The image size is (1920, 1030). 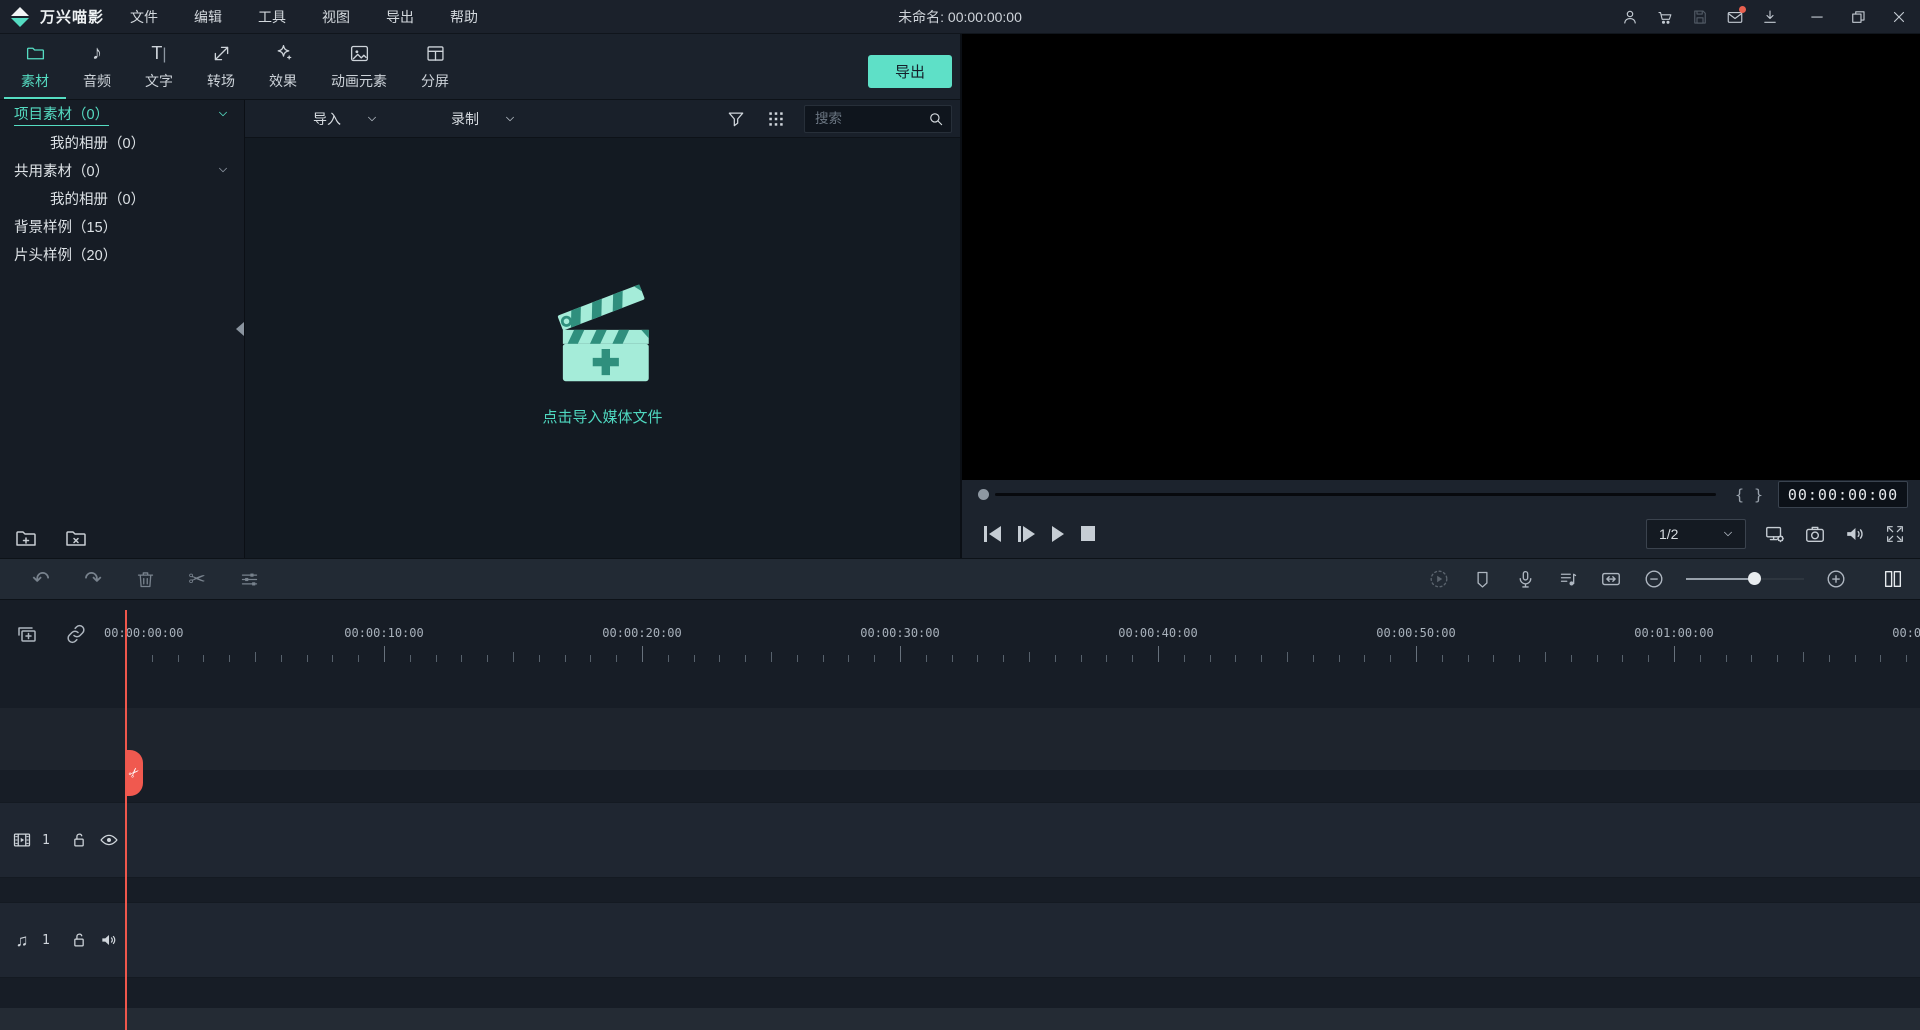 What do you see at coordinates (76, 634) in the screenshot?
I see `link-clips-icon` at bounding box center [76, 634].